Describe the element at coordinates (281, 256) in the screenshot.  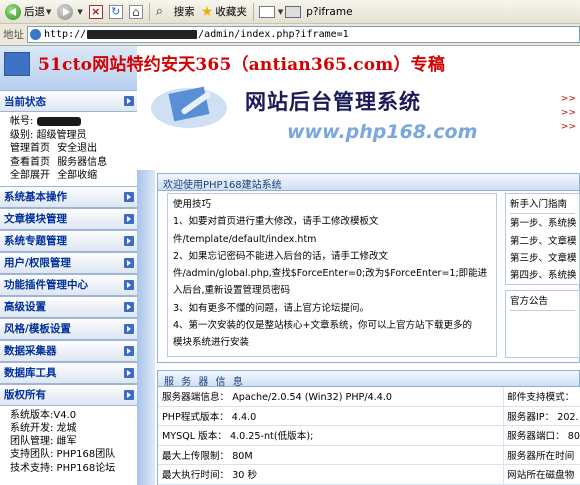
I see `tip-line: 2、如果忘记密码不能进入后台的话，请手工修改文` at that location.